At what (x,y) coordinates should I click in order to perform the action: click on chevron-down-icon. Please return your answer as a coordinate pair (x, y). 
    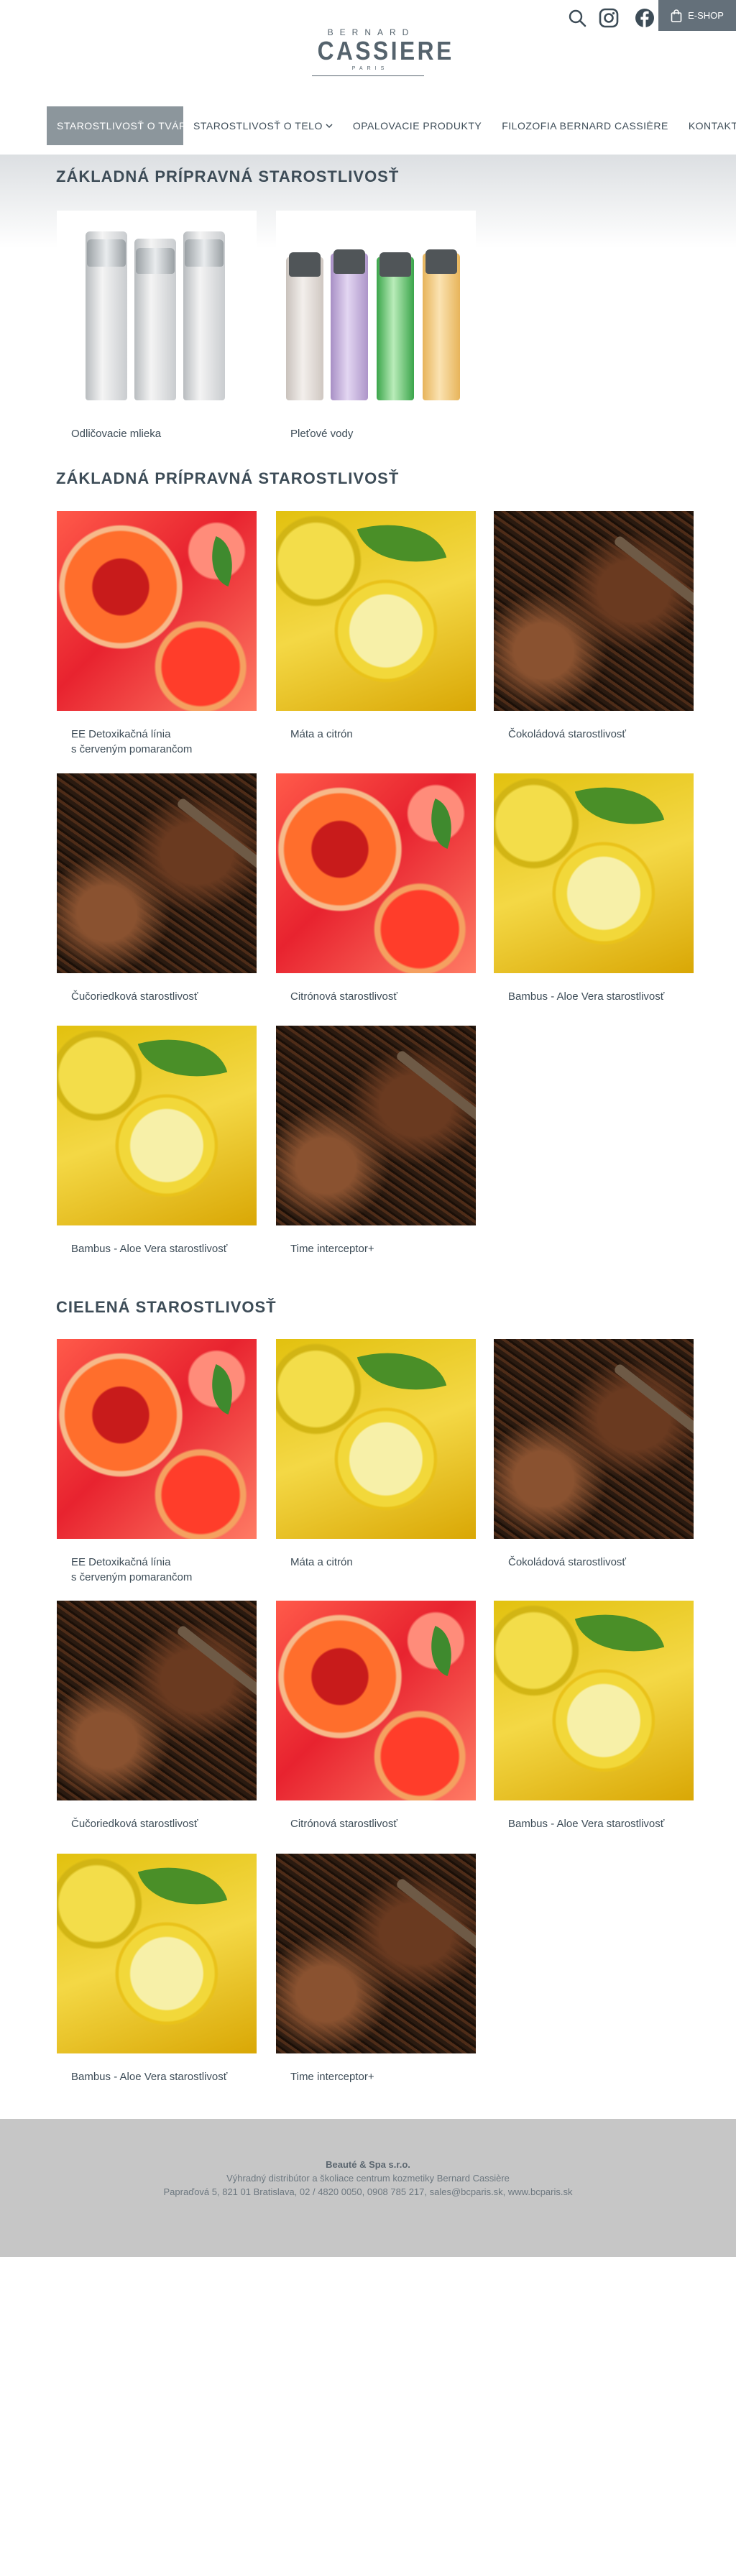
    Looking at the image, I should click on (329, 126).